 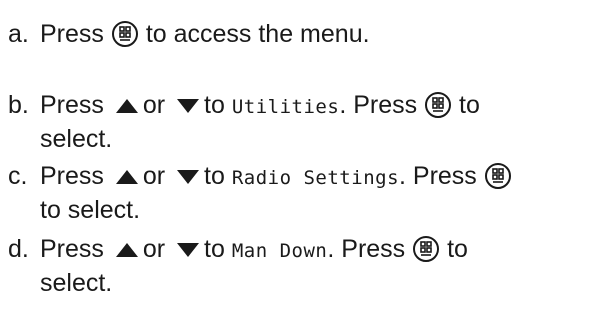 I want to click on step-text: to access the menu., so click(x=257, y=34).